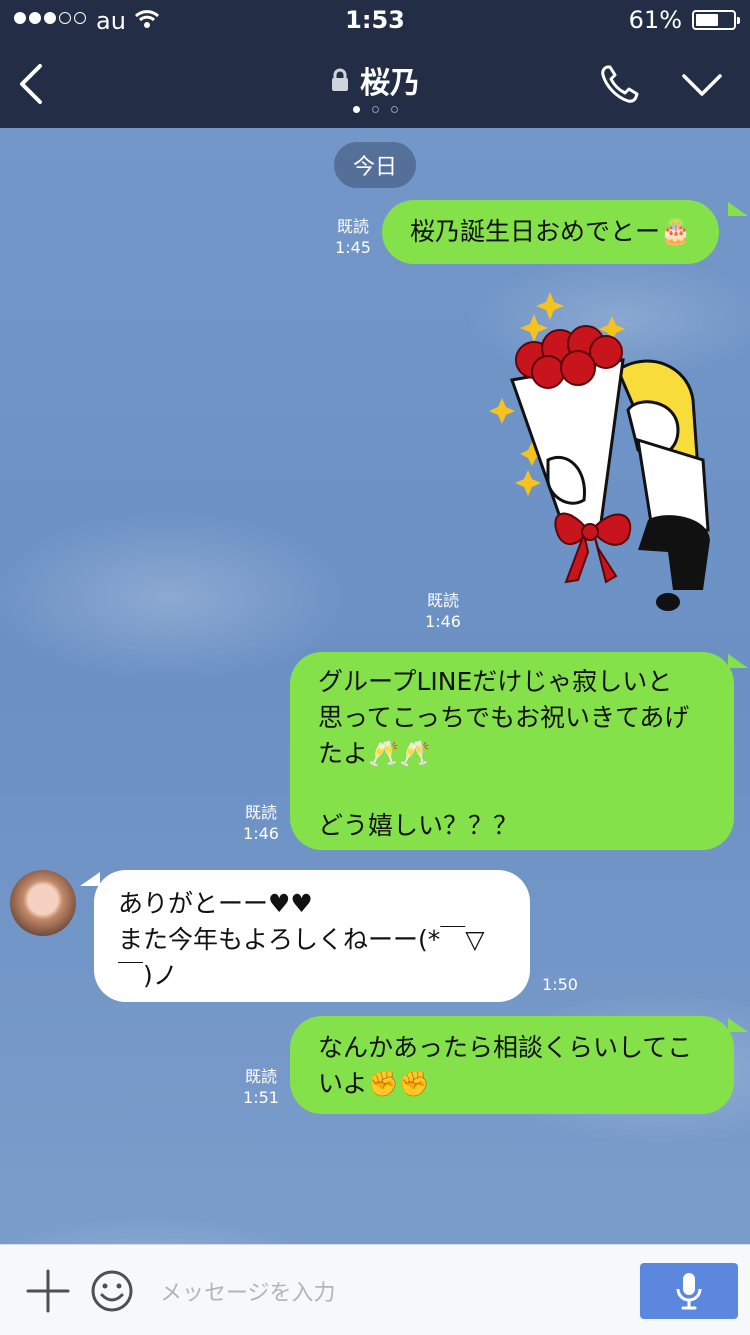 The width and height of the screenshot is (750, 1335). I want to click on voice-button, so click(689, 1291).